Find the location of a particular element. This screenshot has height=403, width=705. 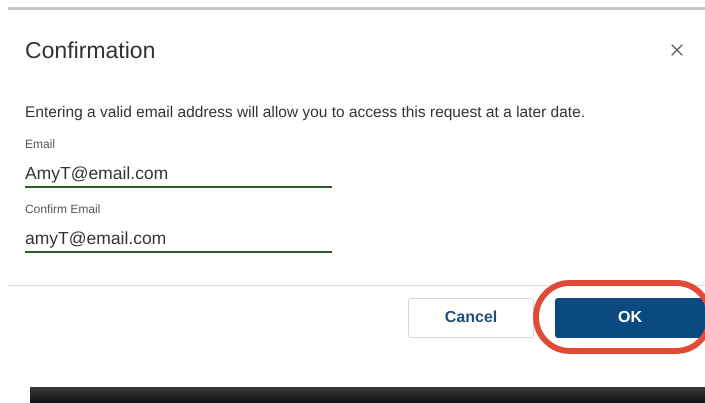

field-label: Email is located at coordinates (40, 144).